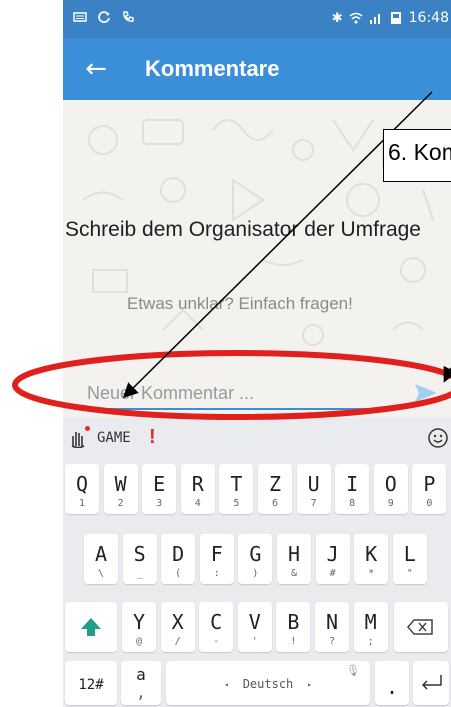 The height and width of the screenshot is (707, 451). I want to click on key-l: L ", so click(409, 559).